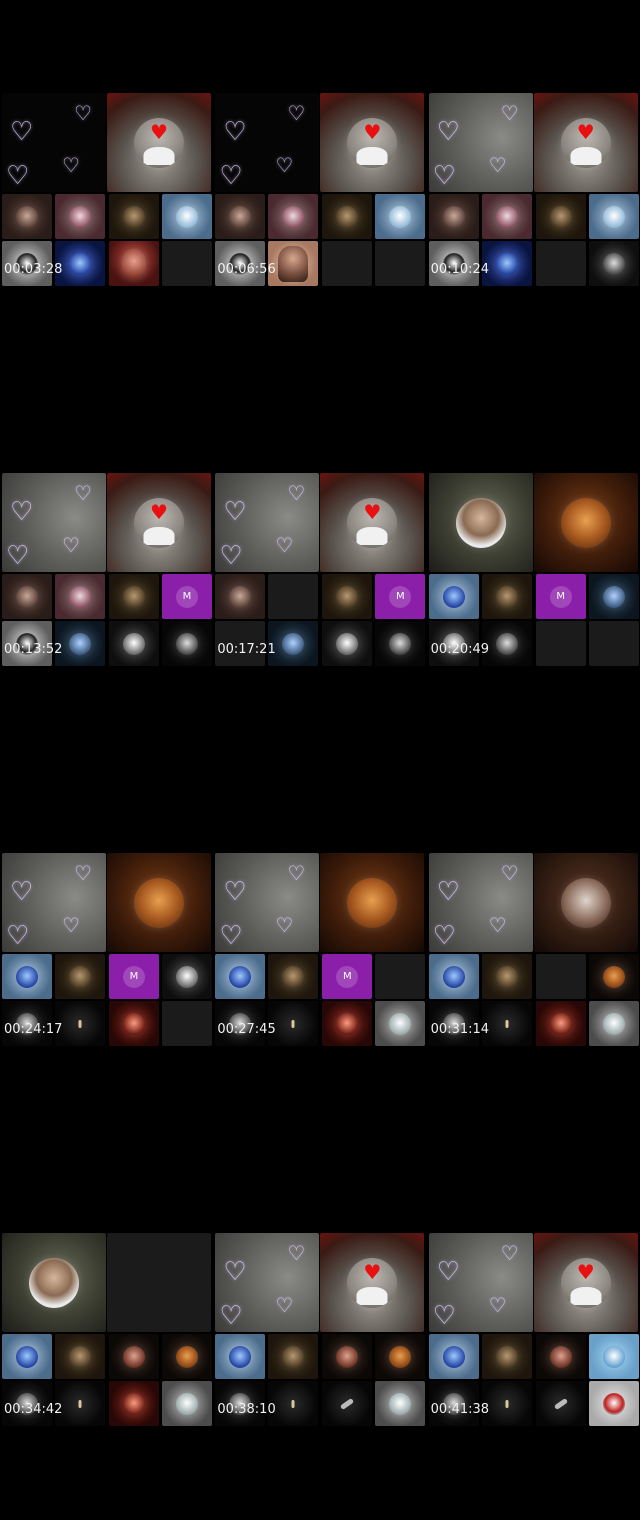 This screenshot has height=1520, width=640. Describe the element at coordinates (246, 269) in the screenshot. I see `timestamp: 00:06:56` at that location.